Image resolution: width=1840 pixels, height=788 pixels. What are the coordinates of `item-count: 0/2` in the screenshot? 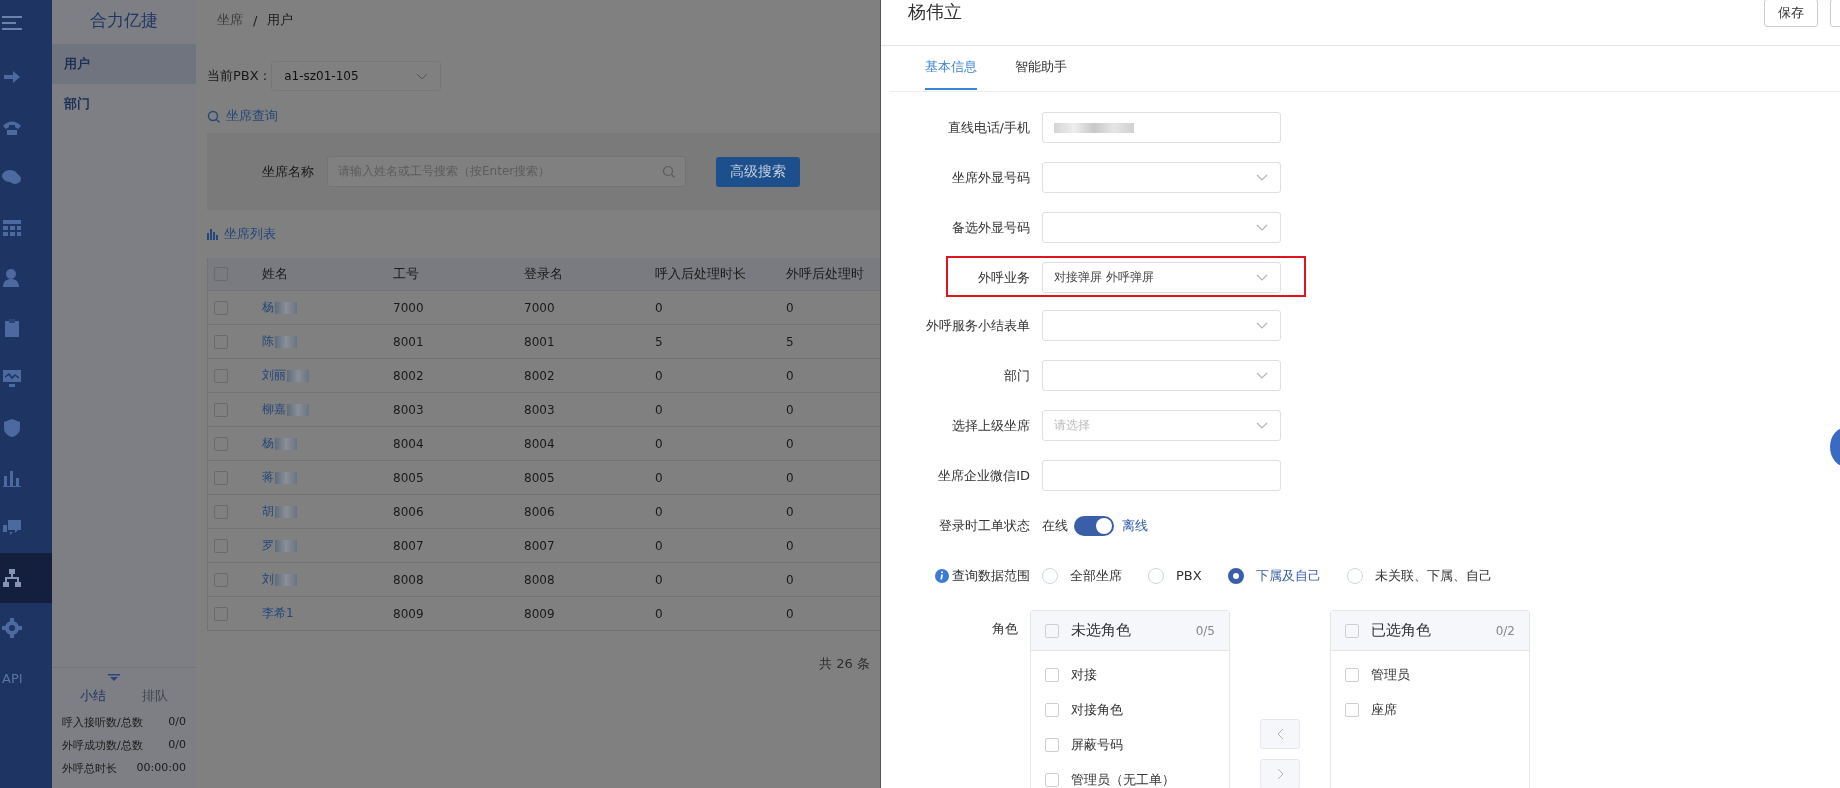 It's located at (1505, 630).